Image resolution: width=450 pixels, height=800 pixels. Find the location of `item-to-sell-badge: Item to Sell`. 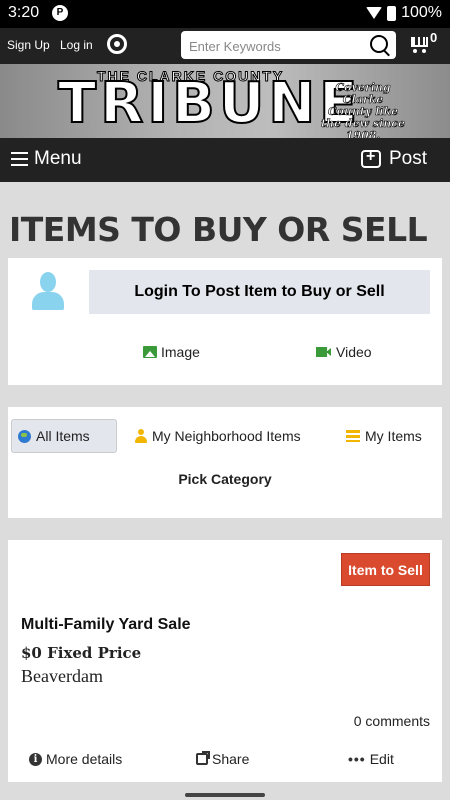

item-to-sell-badge: Item to Sell is located at coordinates (385, 569).